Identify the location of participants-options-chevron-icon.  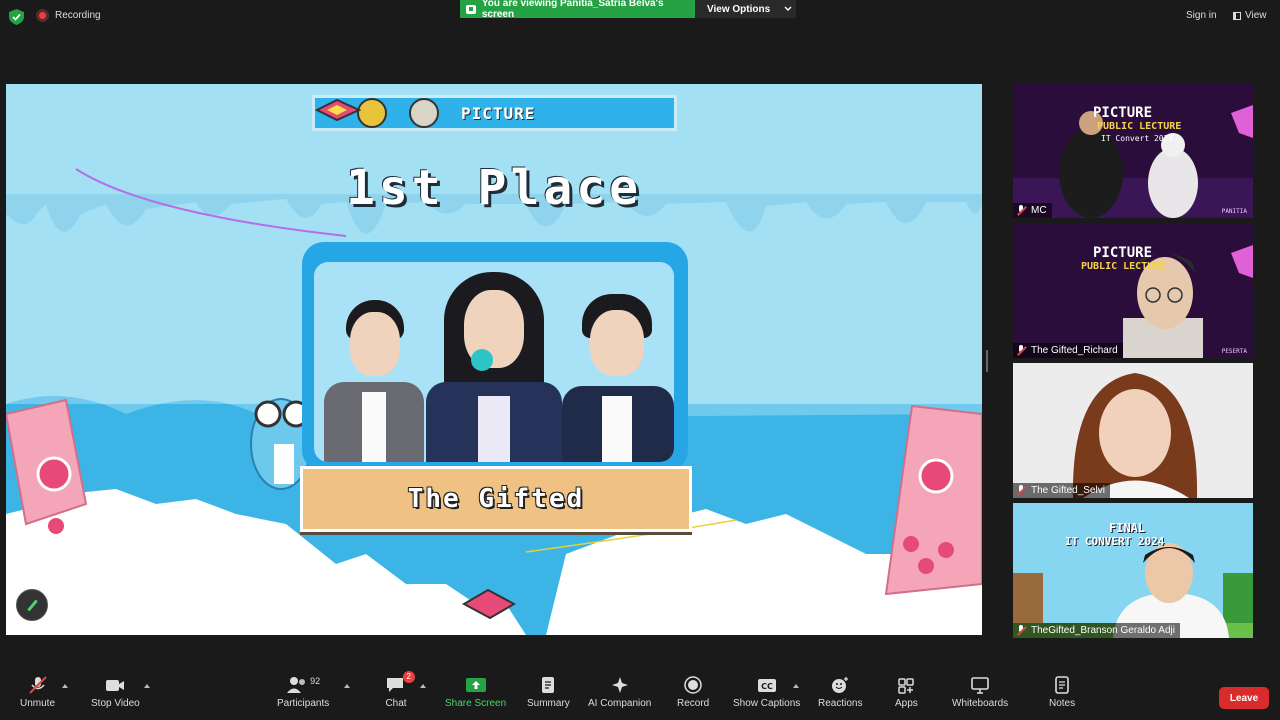
(347, 686).